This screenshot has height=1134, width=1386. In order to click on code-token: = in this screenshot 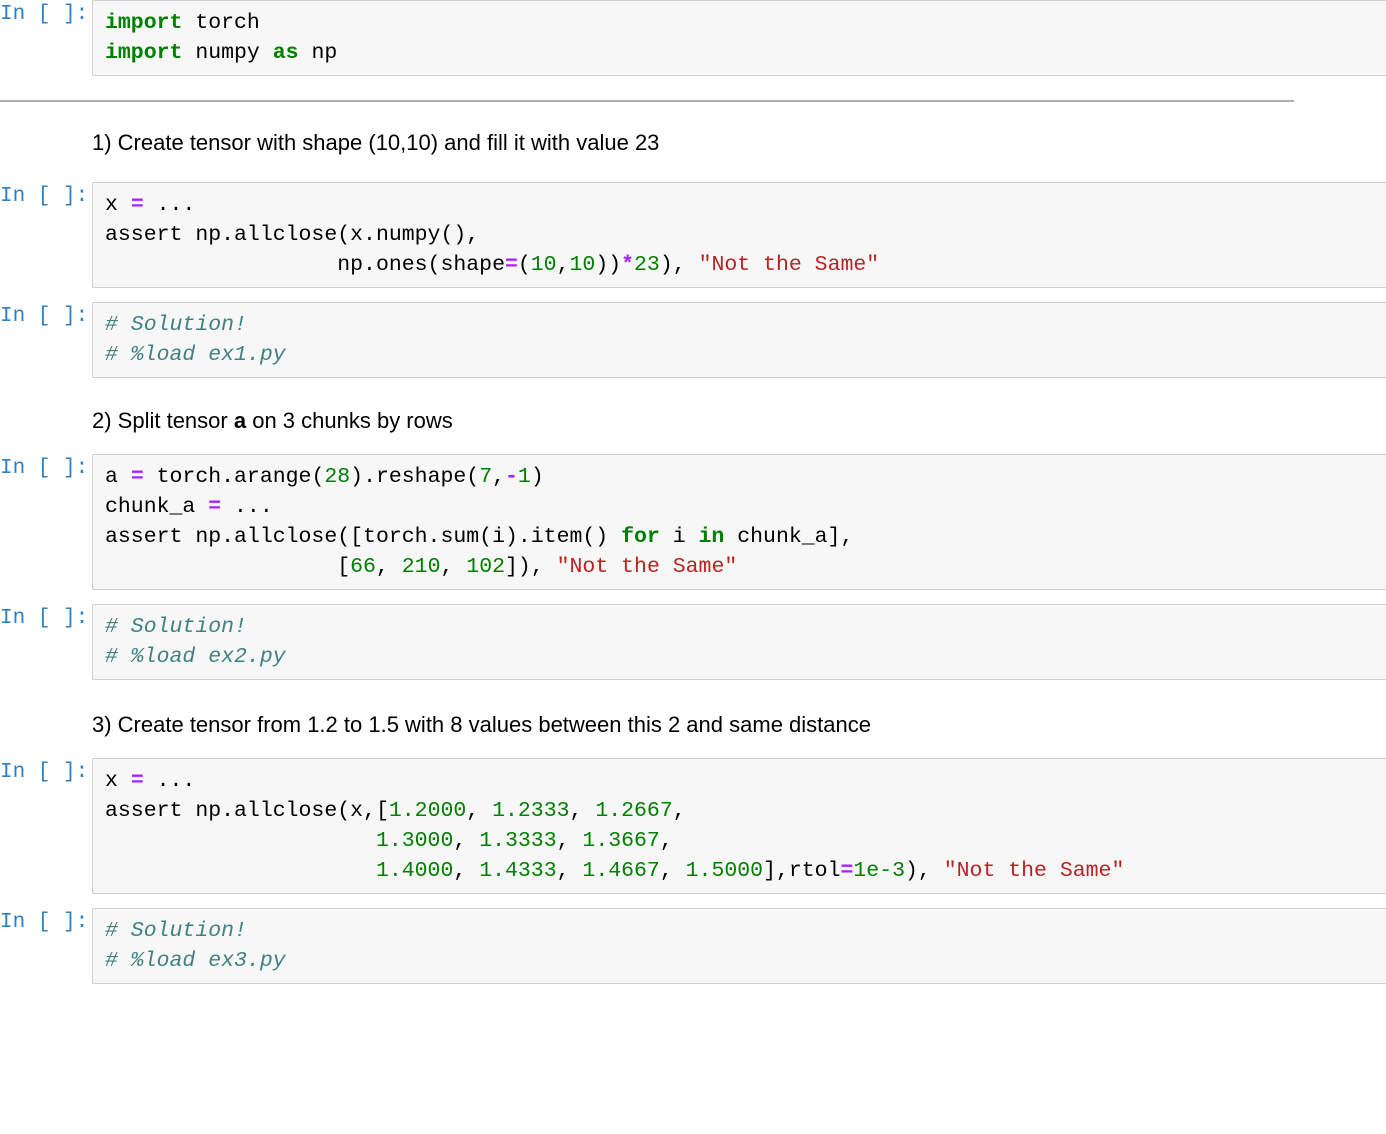, I will do `click(137, 477)`.